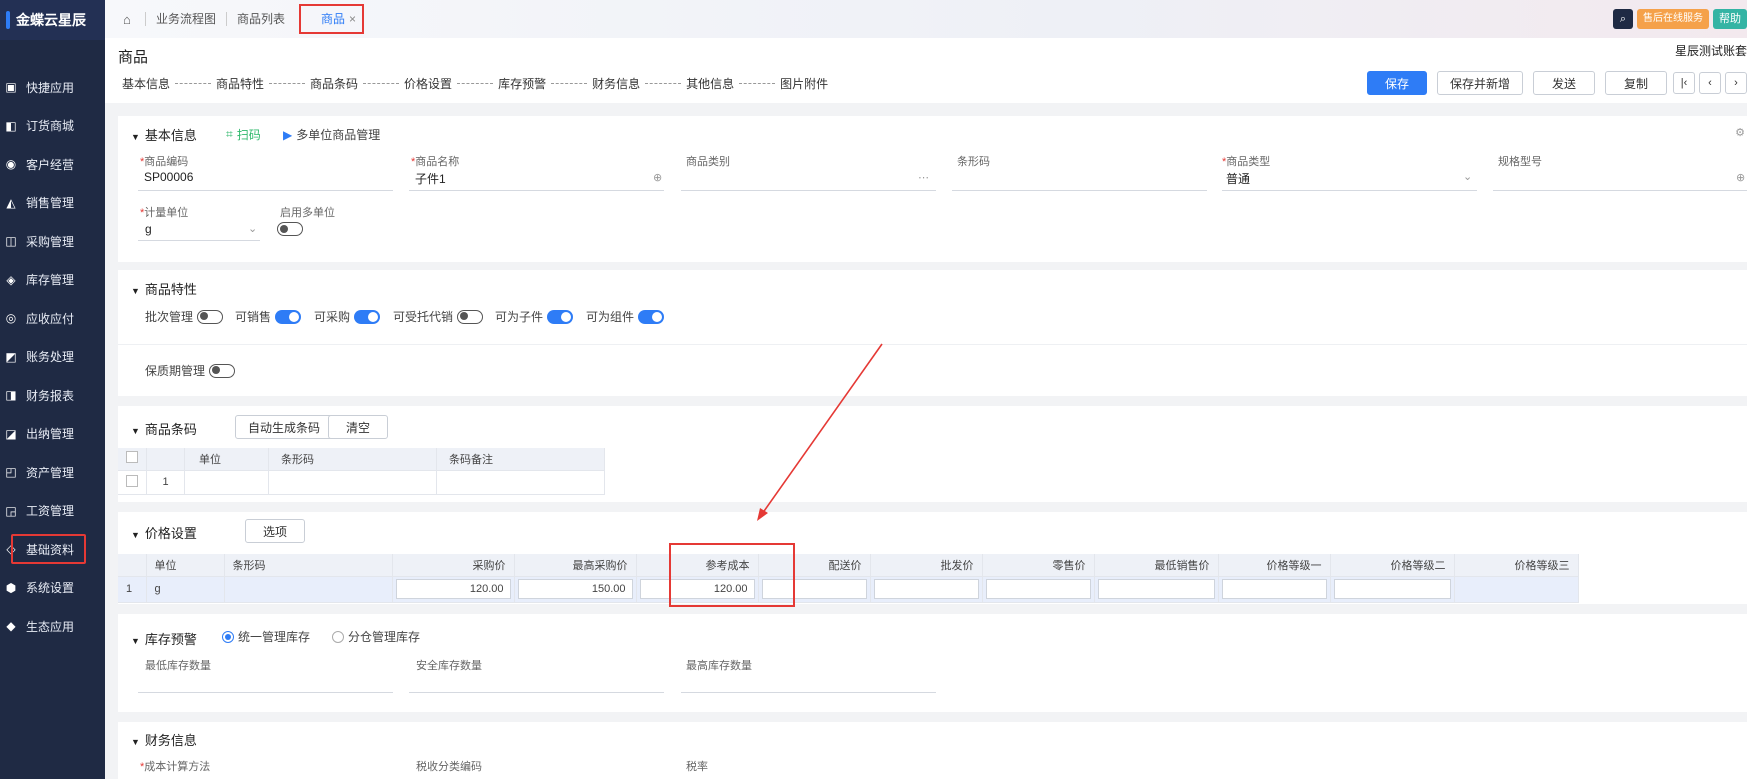  Describe the element at coordinates (358, 427) in the screenshot. I see `clear-button: 清空` at that location.